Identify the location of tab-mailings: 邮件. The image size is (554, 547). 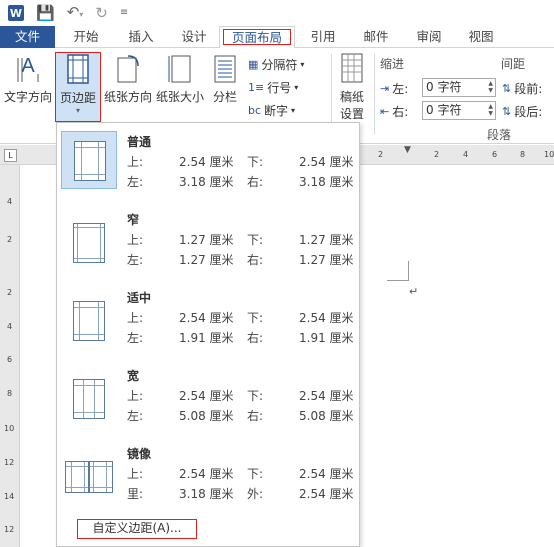
(376, 37).